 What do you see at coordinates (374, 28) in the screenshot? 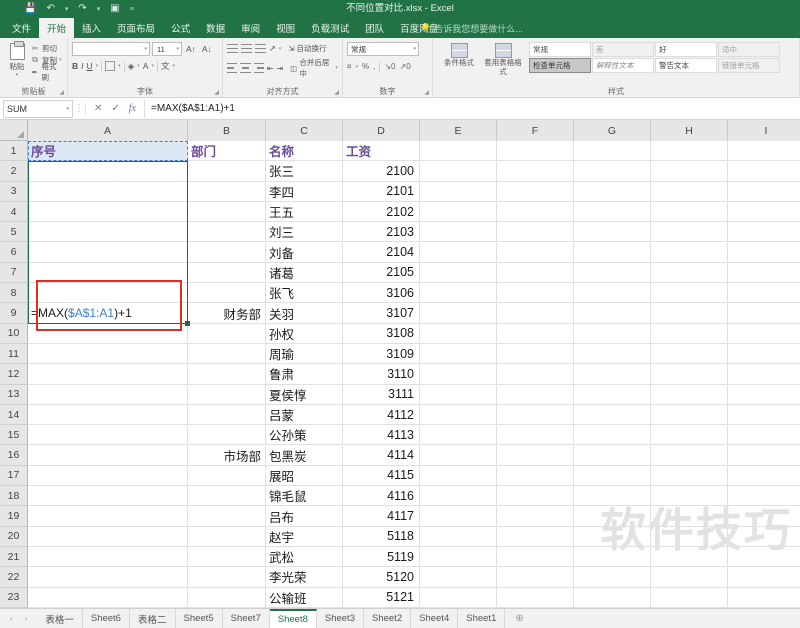
I see `ribbon-tab-9: 团队` at bounding box center [374, 28].